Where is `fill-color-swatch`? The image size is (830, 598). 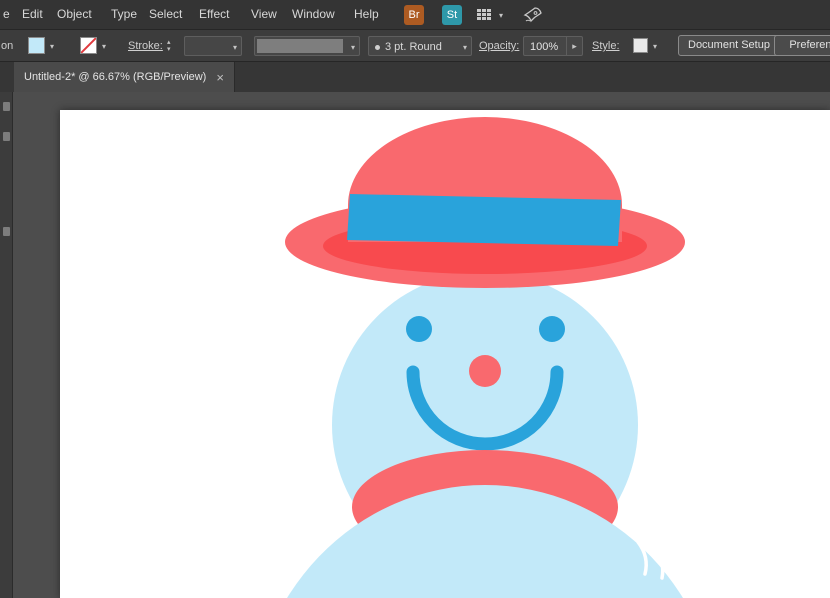
fill-color-swatch is located at coordinates (36, 45).